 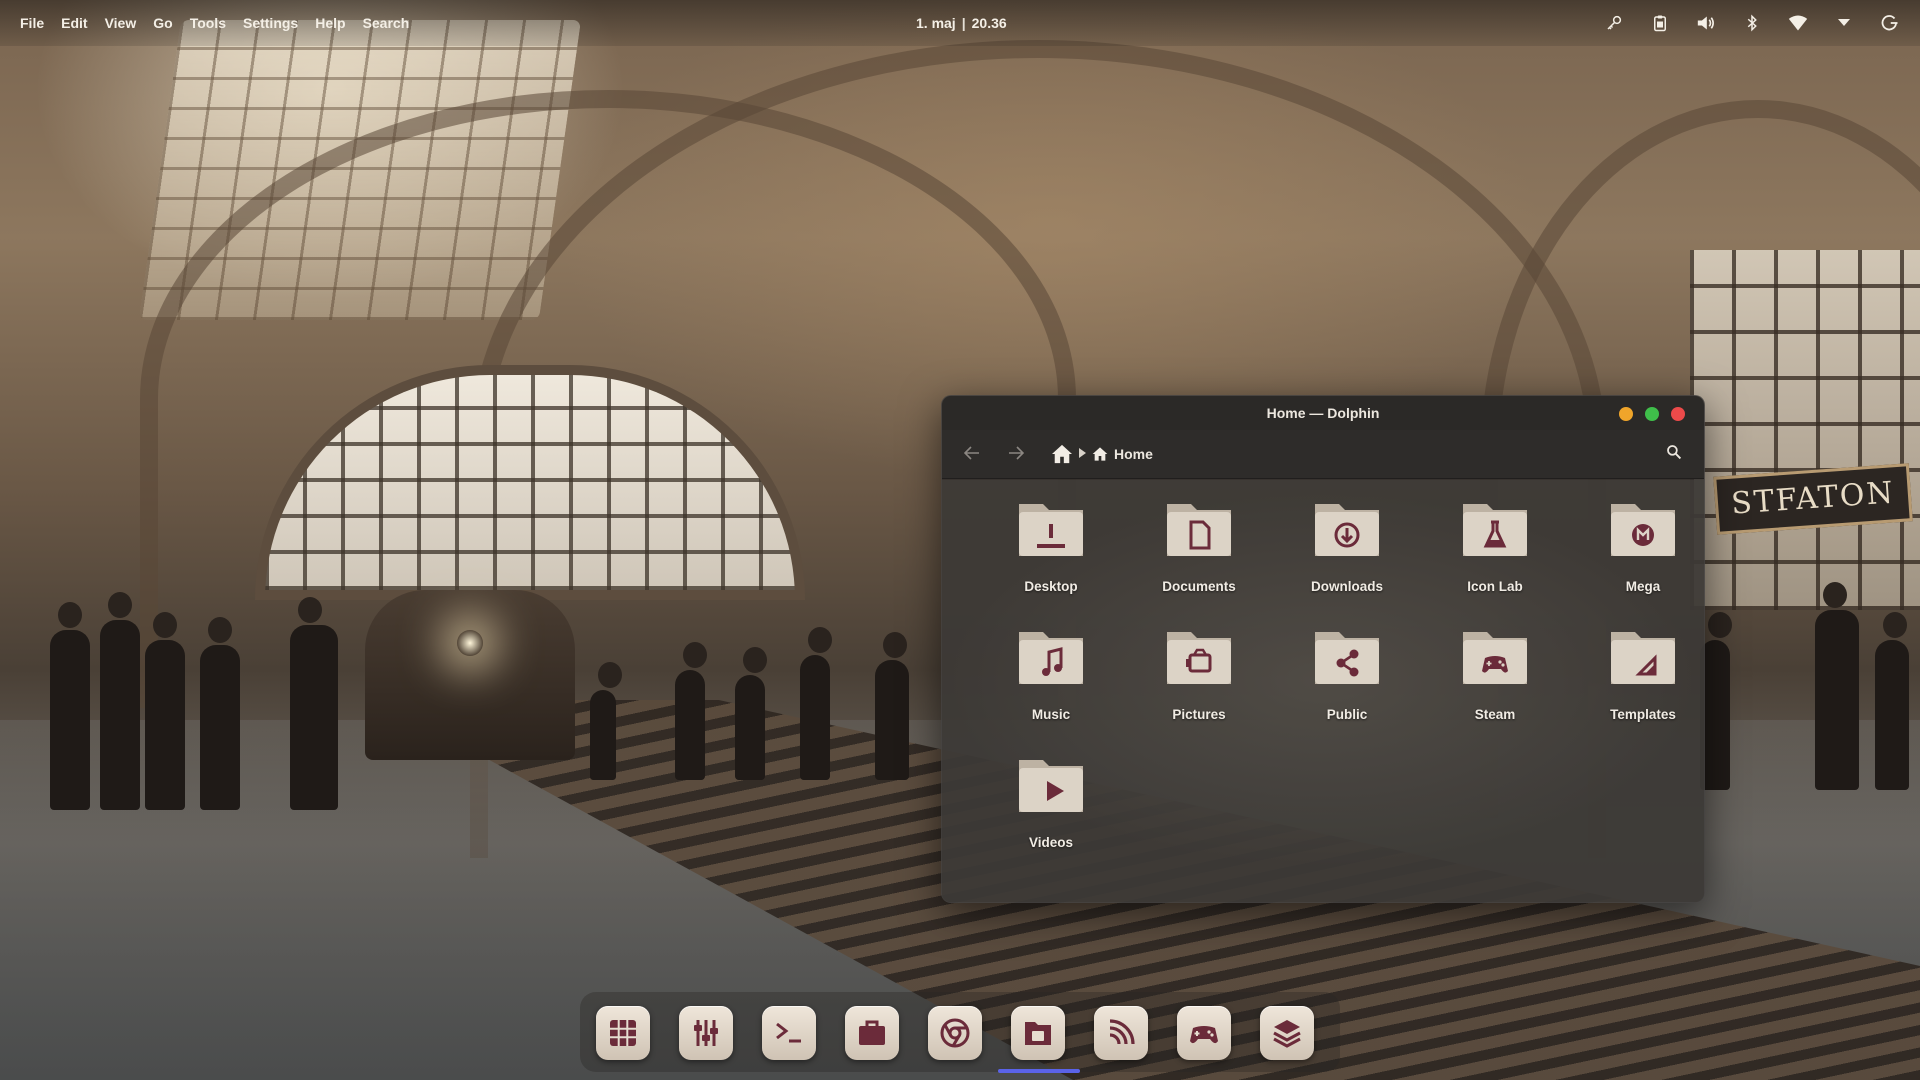 I want to click on window-titlebar: Home — Dolphin, so click(x=1323, y=413).